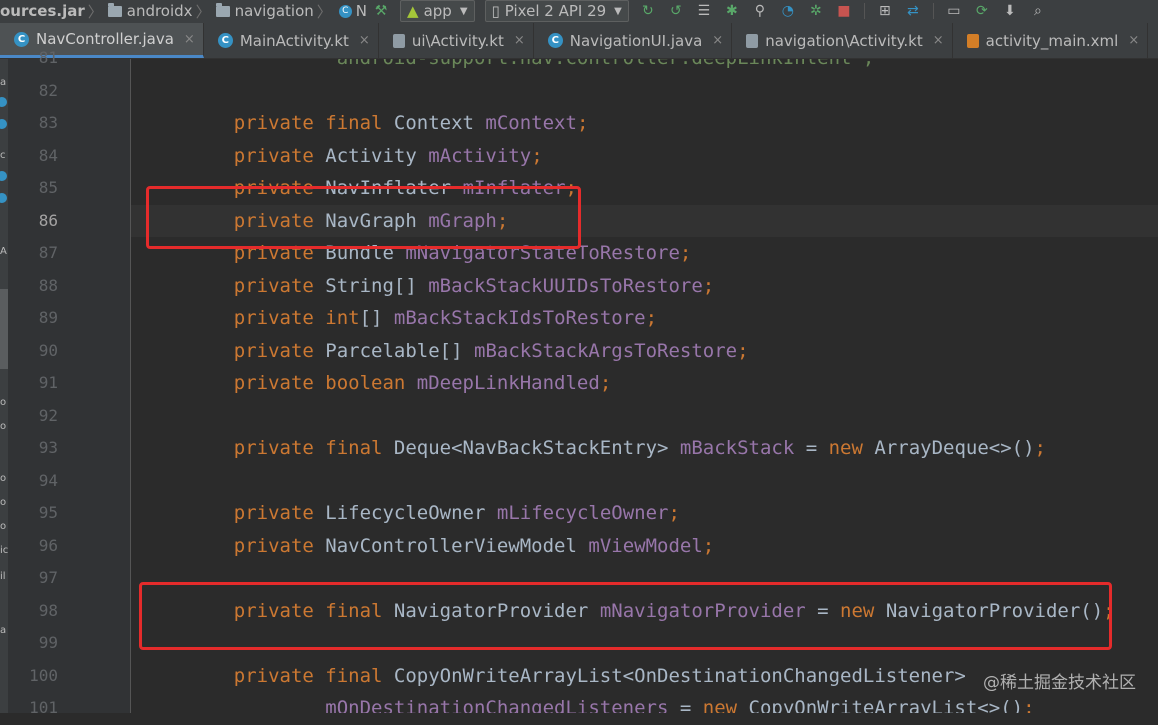 Image resolution: width=1158 pixels, height=725 pixels. What do you see at coordinates (33, 91) in the screenshot?
I see `line-number: 82` at bounding box center [33, 91].